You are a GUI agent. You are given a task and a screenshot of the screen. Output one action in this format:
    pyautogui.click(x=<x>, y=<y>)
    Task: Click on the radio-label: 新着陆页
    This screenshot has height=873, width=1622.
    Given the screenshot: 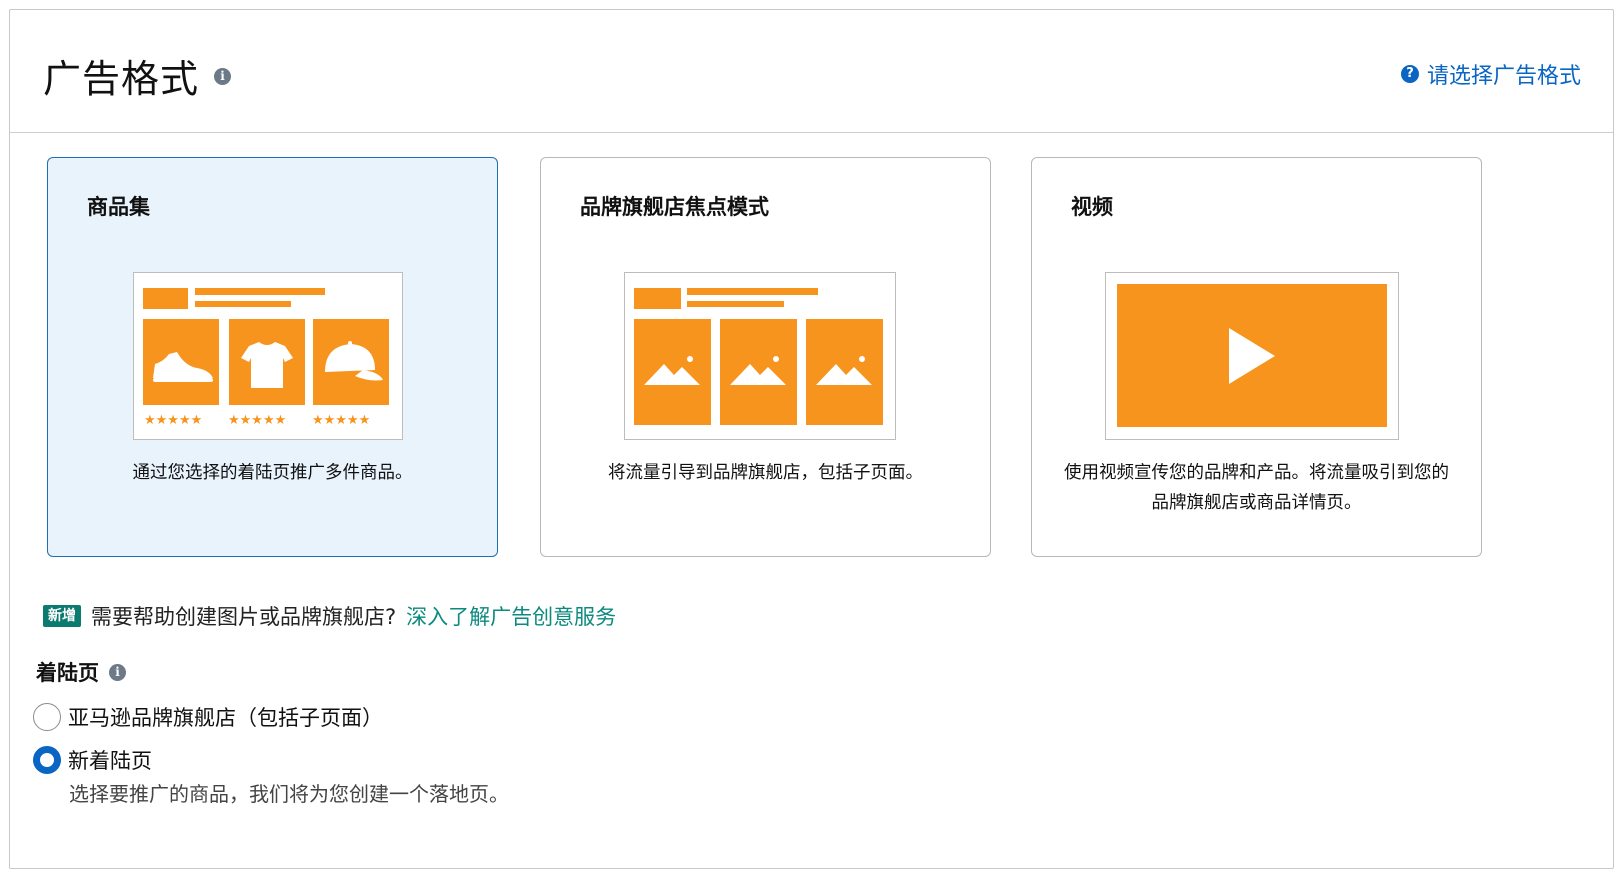 What is the action you would take?
    pyautogui.click(x=110, y=761)
    